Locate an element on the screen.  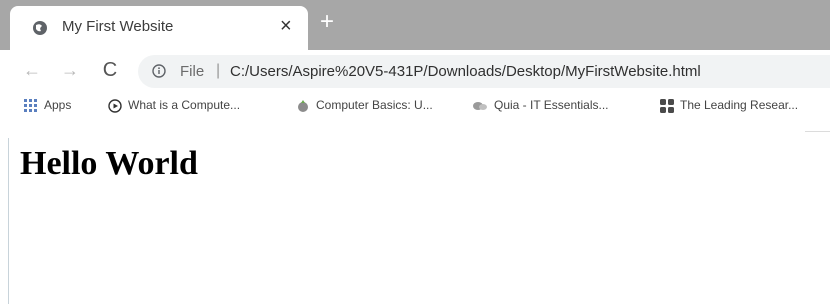
gcf-icon is located at coordinates (303, 105).